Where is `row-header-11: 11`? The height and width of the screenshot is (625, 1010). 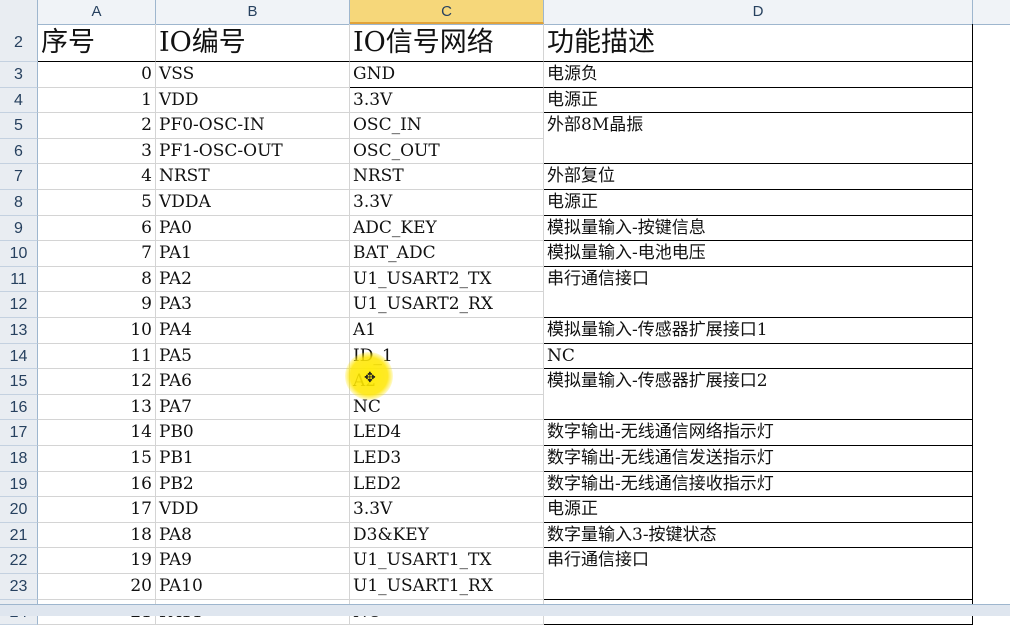
row-header-11: 11 is located at coordinates (19, 279).